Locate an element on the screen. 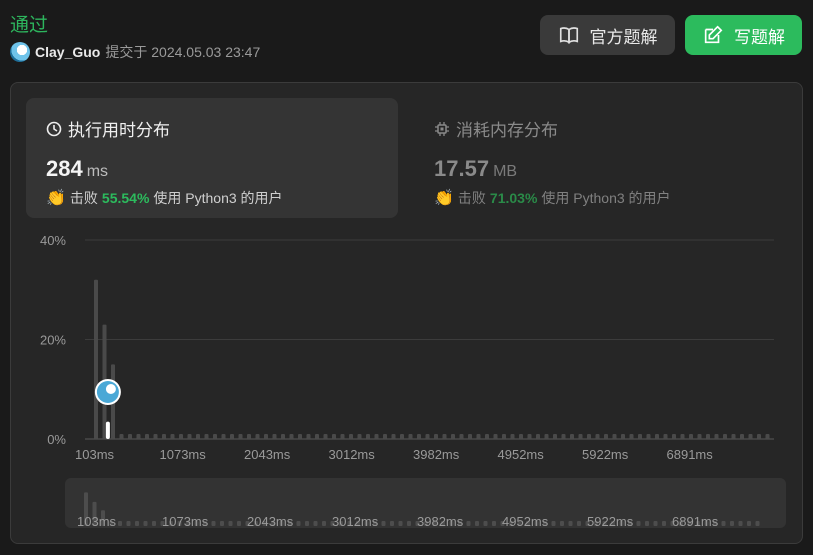  official-solution-button: 官方题解 is located at coordinates (607, 35).